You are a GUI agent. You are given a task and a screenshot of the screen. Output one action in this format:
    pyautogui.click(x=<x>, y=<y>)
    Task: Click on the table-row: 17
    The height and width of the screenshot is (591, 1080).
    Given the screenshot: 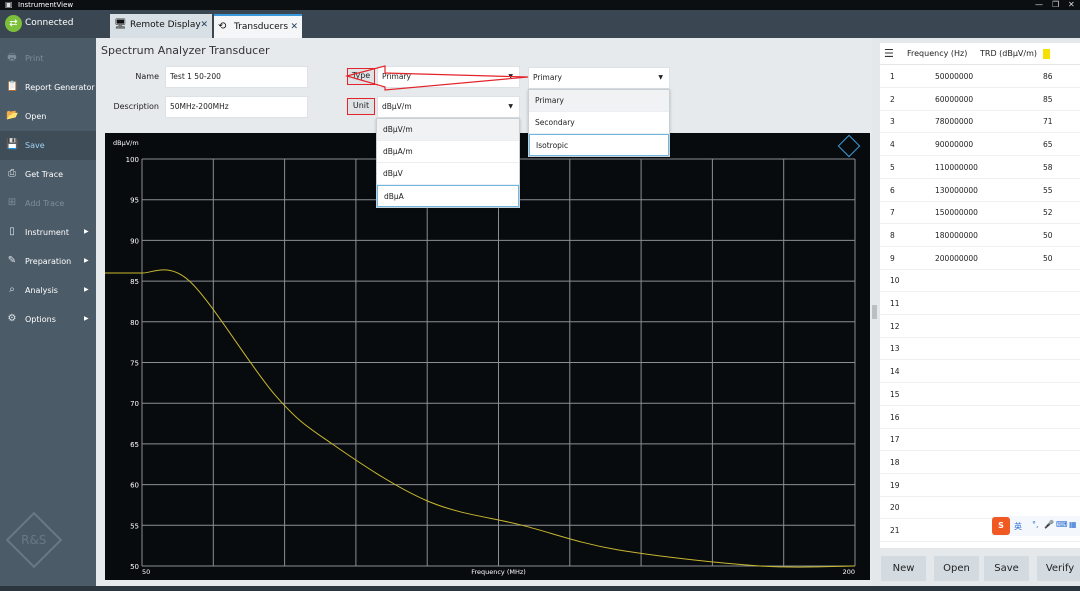 What is the action you would take?
    pyautogui.click(x=980, y=440)
    